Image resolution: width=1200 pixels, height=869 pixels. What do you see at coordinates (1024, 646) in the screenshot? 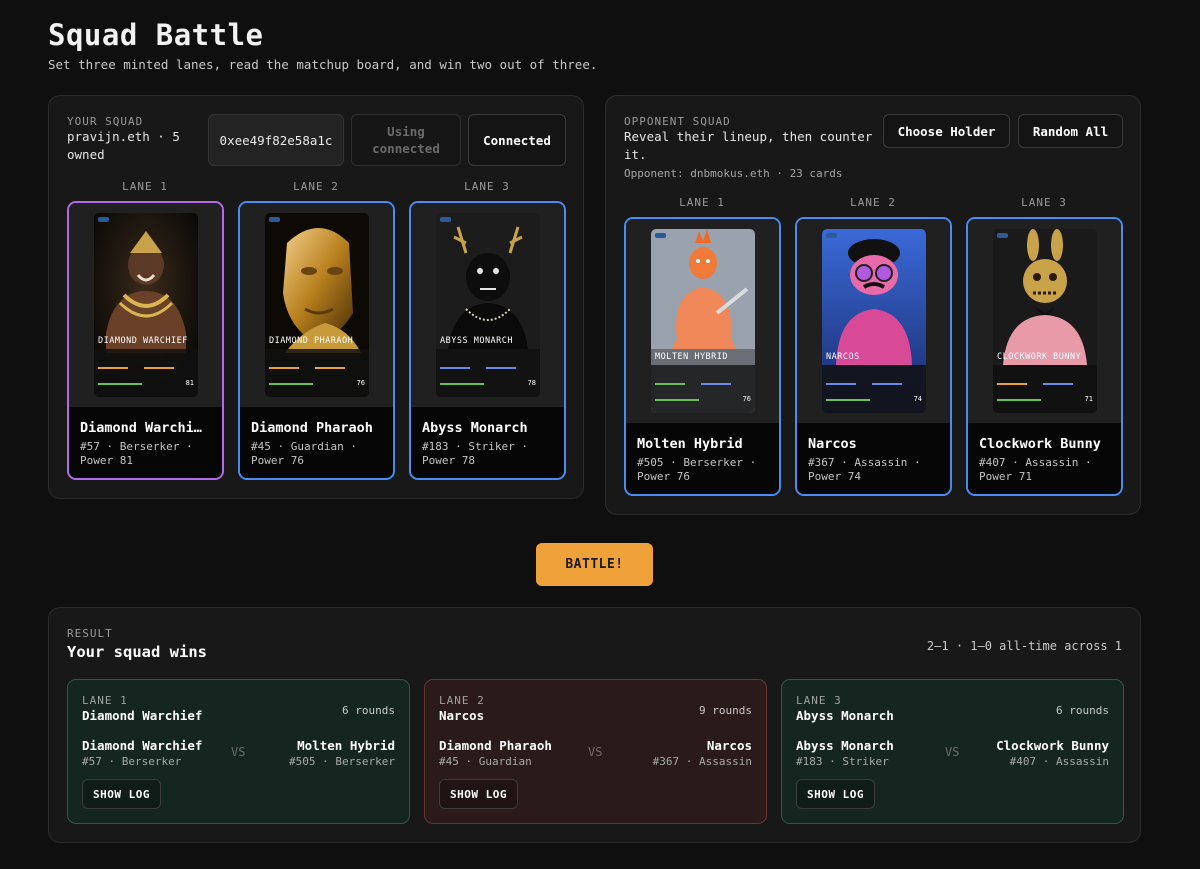
I see `result-score: 2–1 · 1–0 all-time across 1` at bounding box center [1024, 646].